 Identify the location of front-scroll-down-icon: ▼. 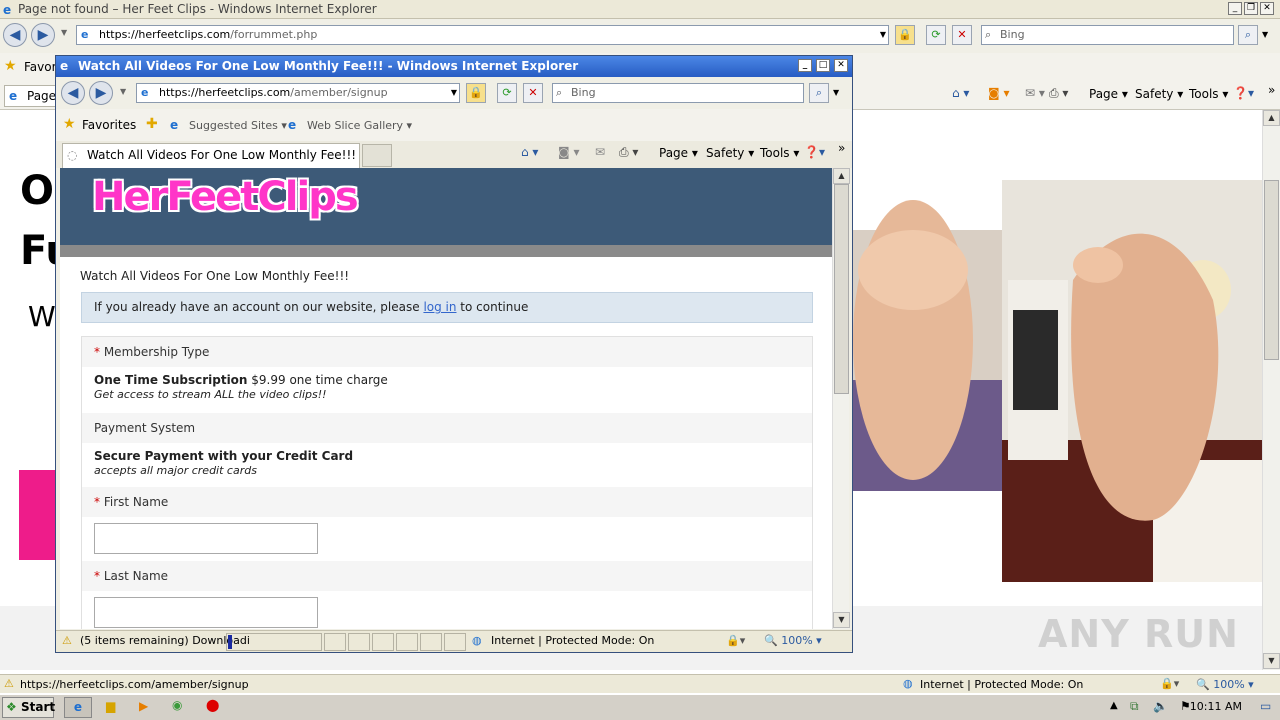
(841, 620).